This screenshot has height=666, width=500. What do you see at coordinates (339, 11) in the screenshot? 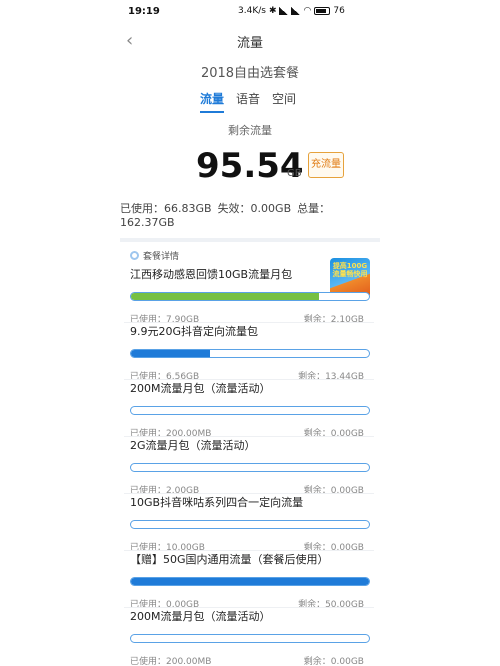
I see `battery-level: 76` at bounding box center [339, 11].